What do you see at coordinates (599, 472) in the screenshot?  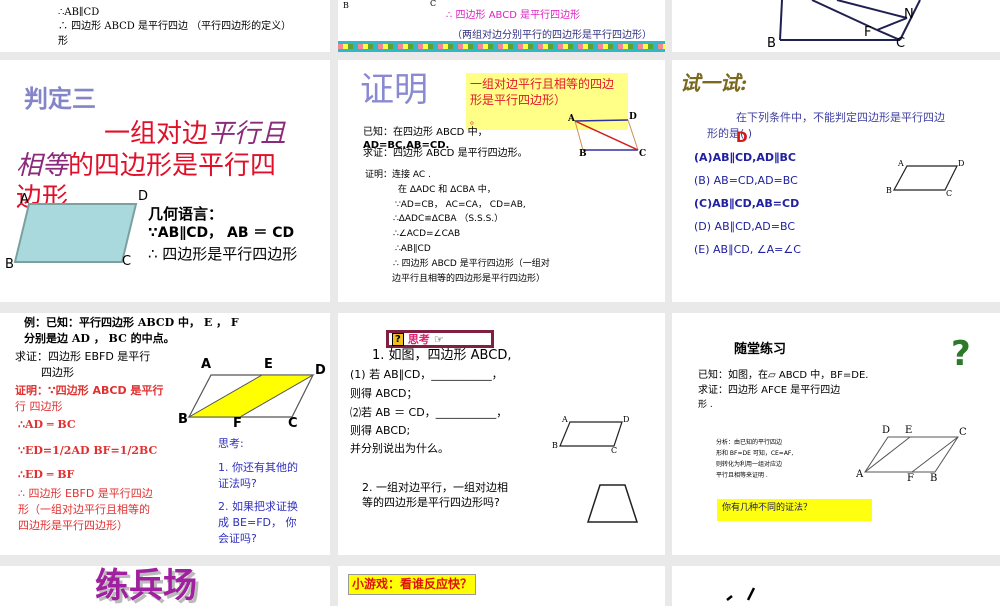 I see `shapes-figure` at bounding box center [599, 472].